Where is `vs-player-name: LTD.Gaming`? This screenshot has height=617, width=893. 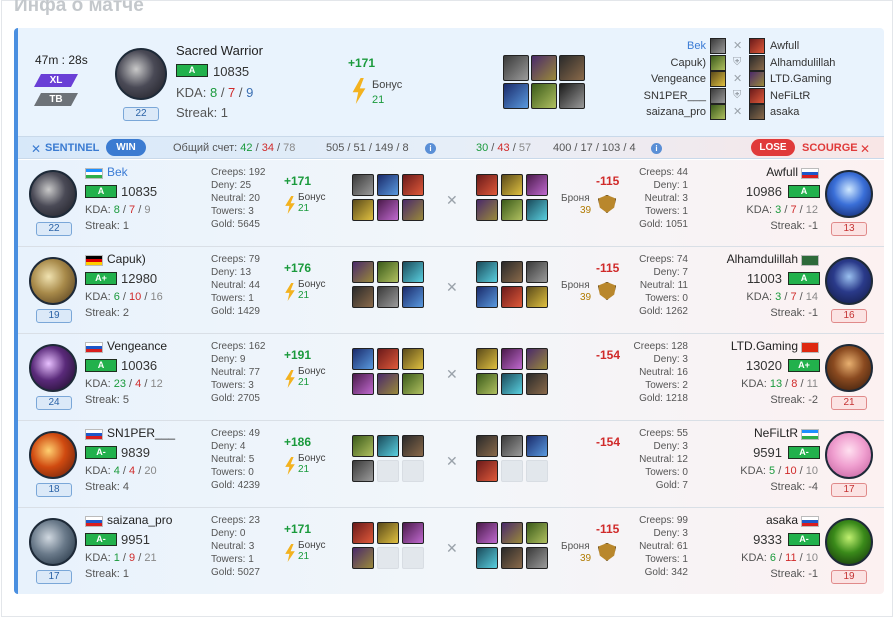 vs-player-name: LTD.Gaming is located at coordinates (825, 79).